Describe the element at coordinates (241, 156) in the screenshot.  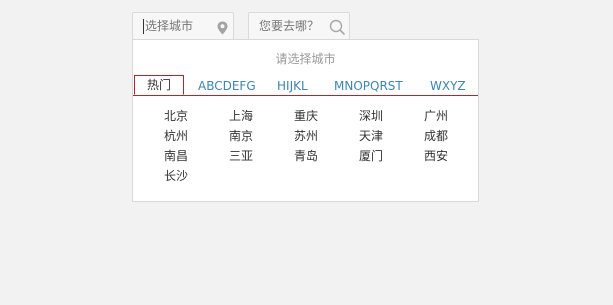
I see `city-option: 三亚` at that location.